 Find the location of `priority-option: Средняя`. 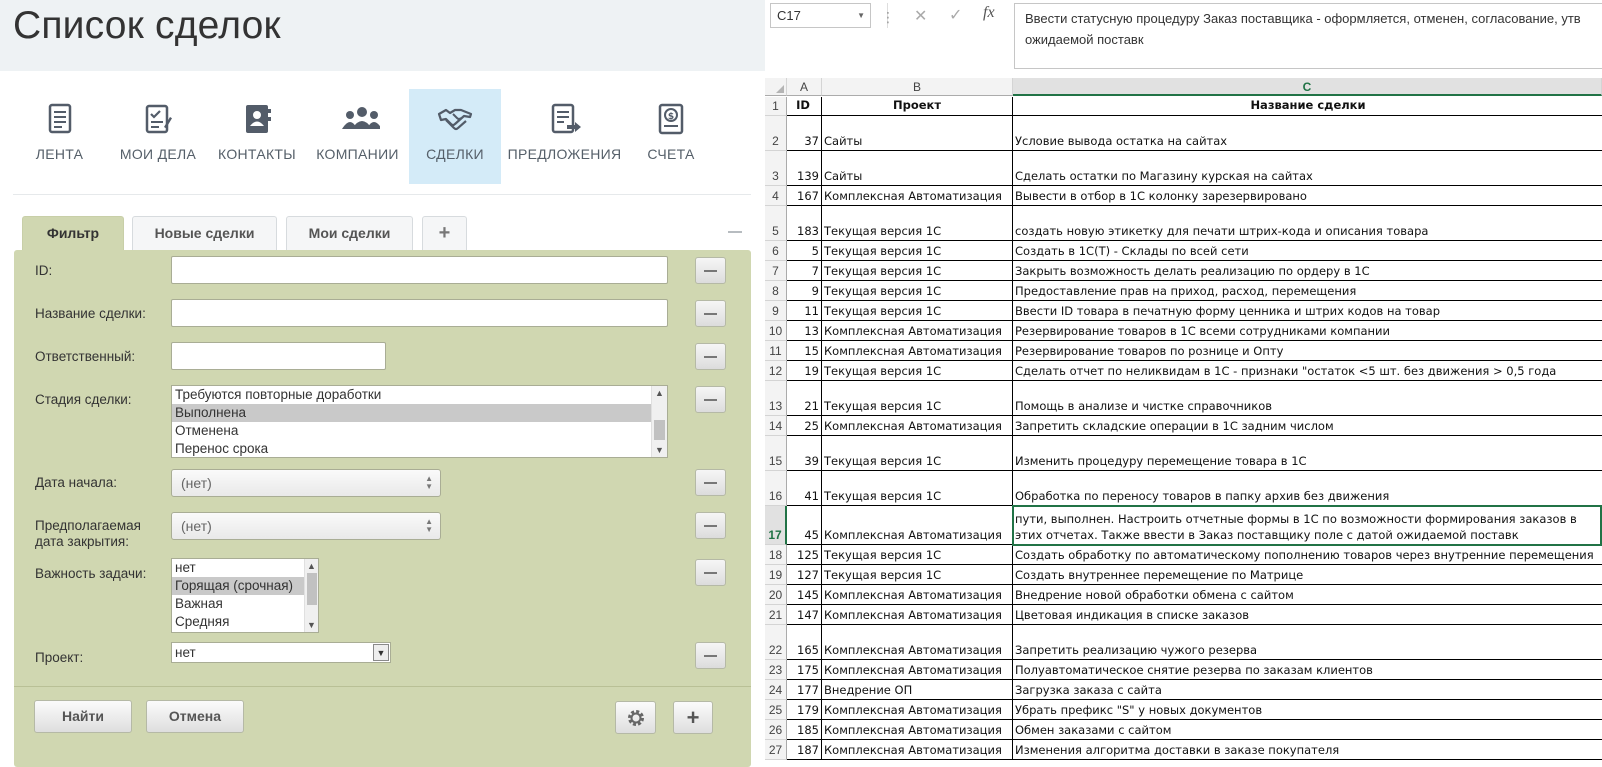

priority-option: Средняя is located at coordinates (245, 622).